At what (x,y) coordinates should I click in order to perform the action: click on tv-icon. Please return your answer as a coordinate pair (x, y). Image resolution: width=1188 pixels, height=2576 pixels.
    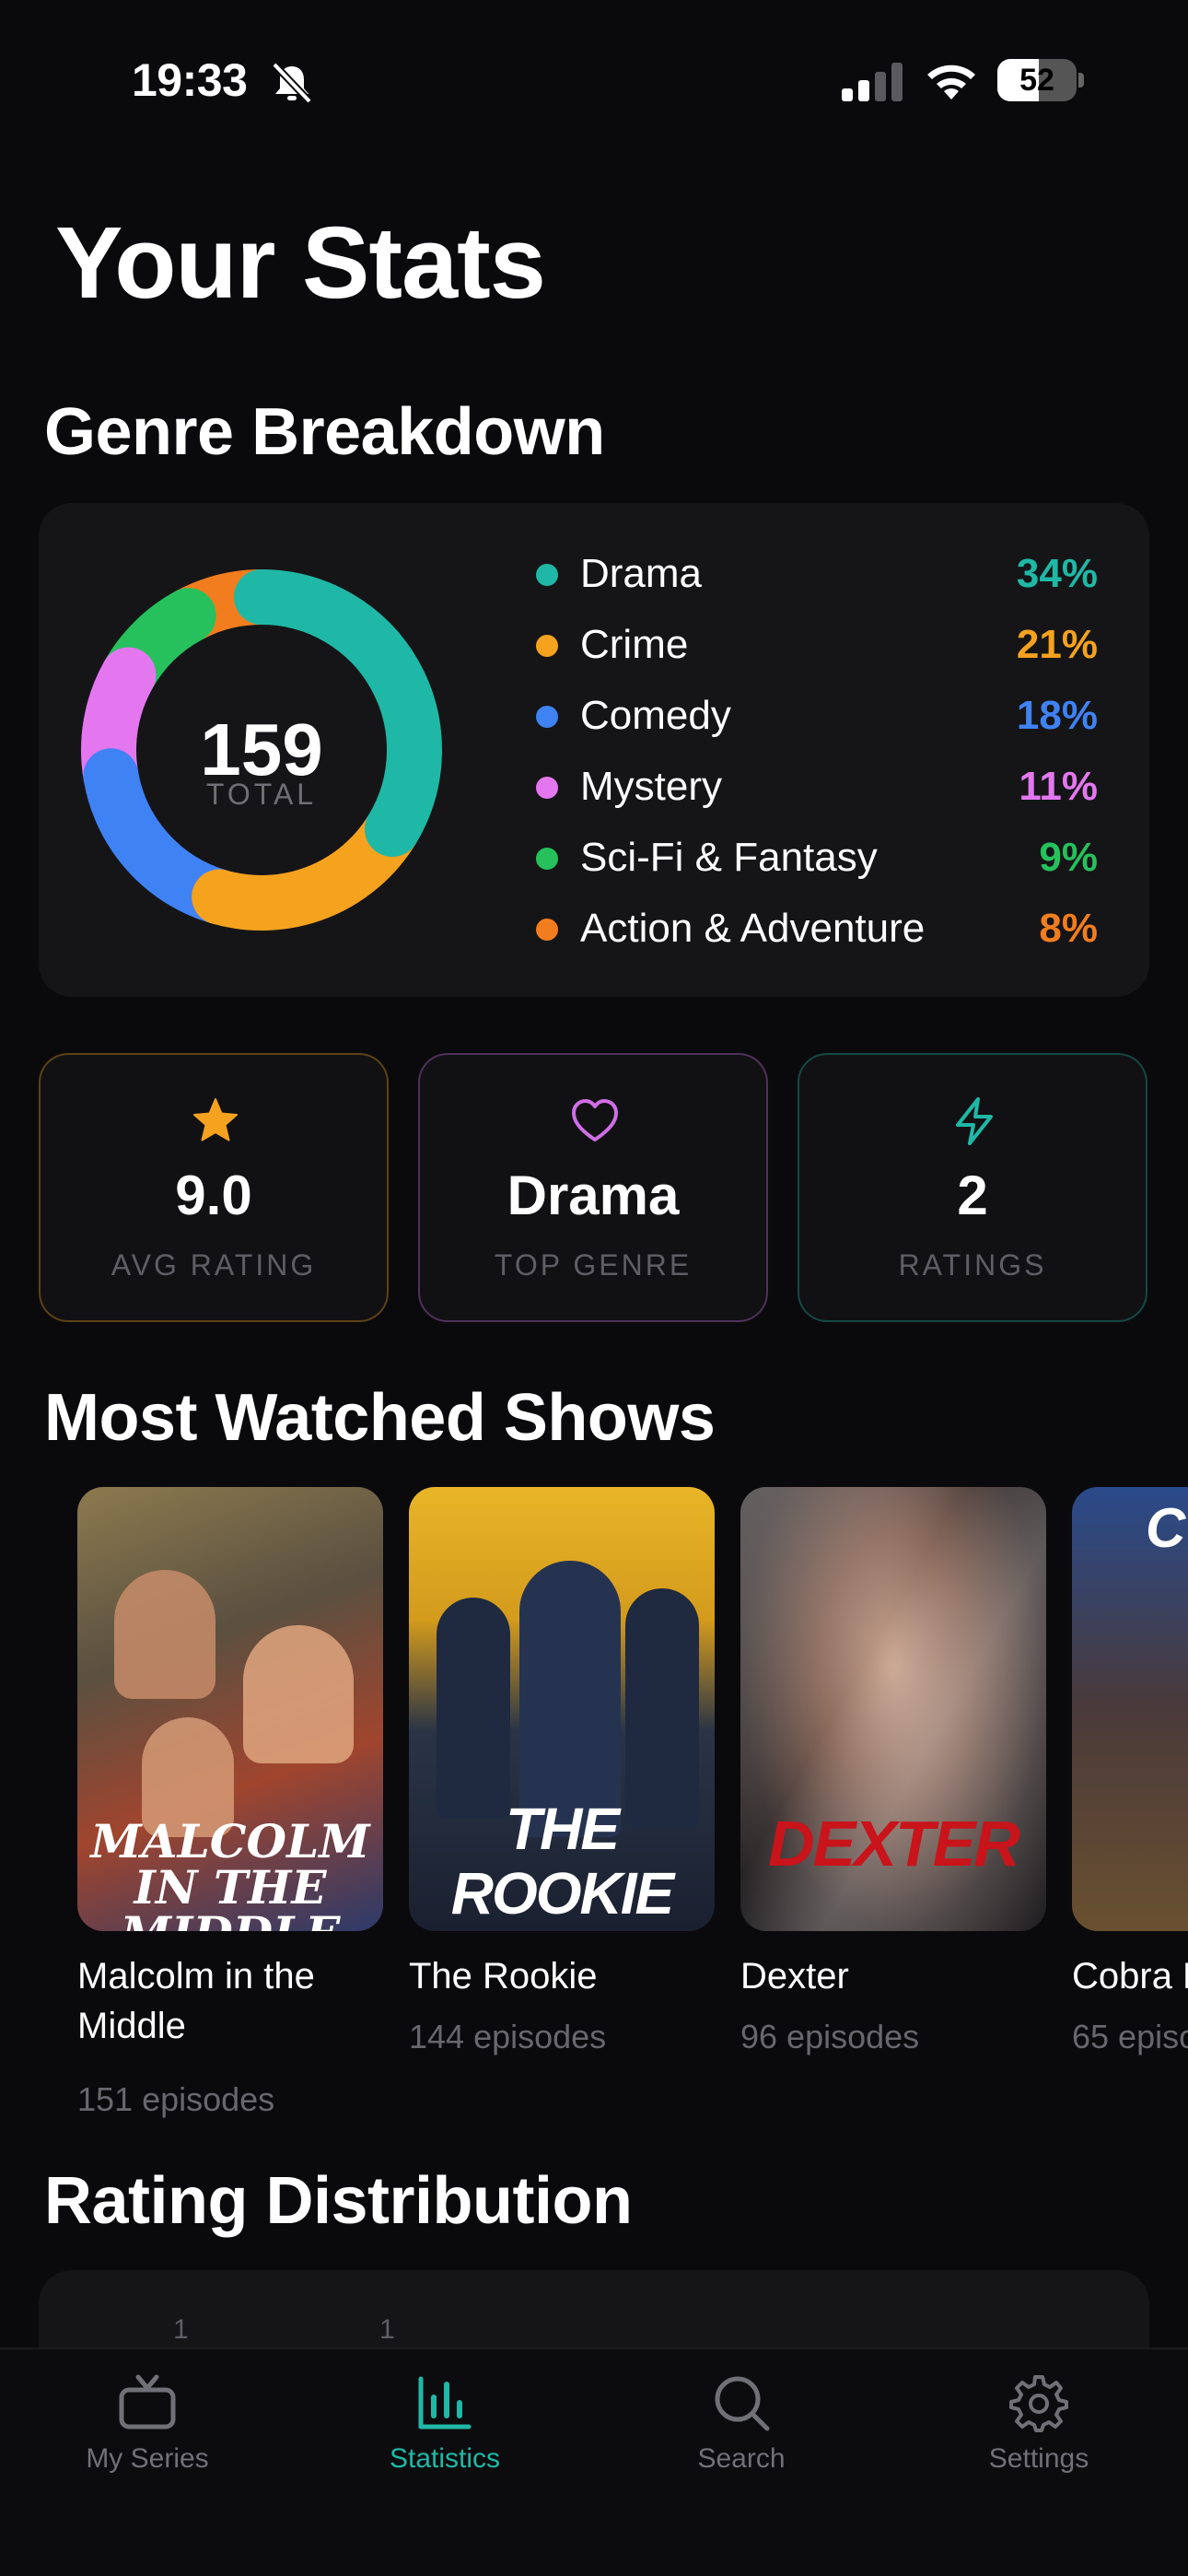
    Looking at the image, I should click on (147, 2402).